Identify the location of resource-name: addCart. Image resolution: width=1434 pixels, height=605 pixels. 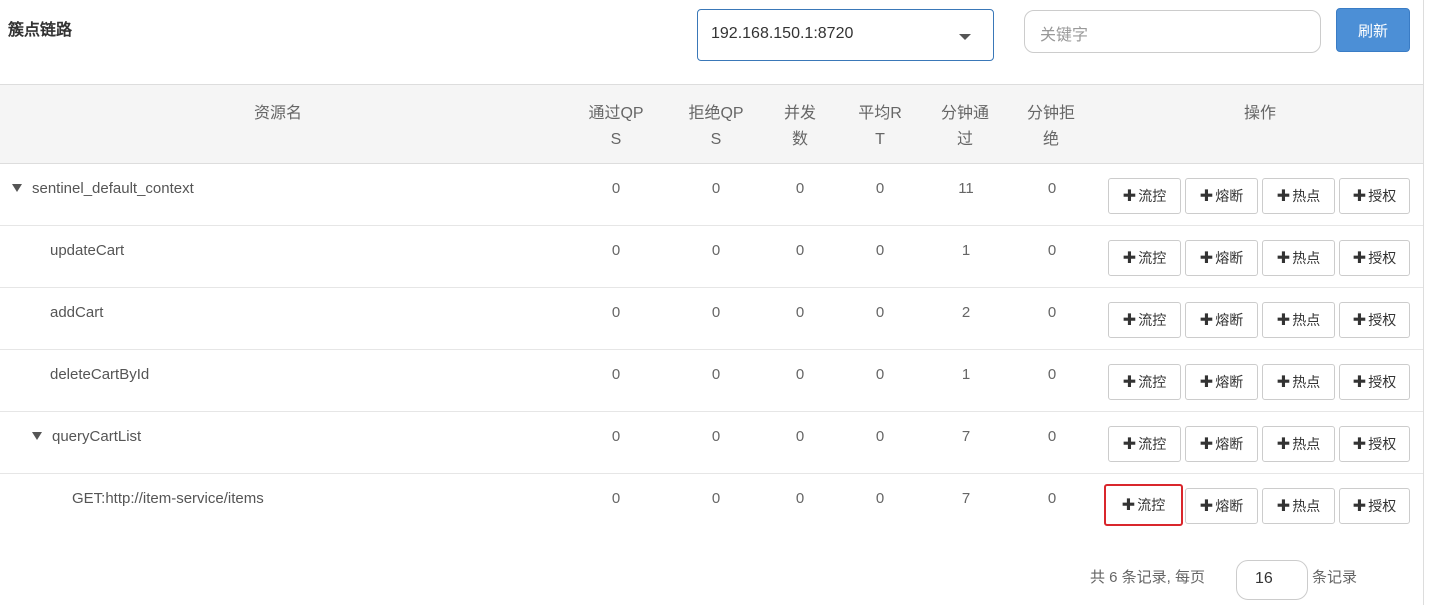
(76, 312).